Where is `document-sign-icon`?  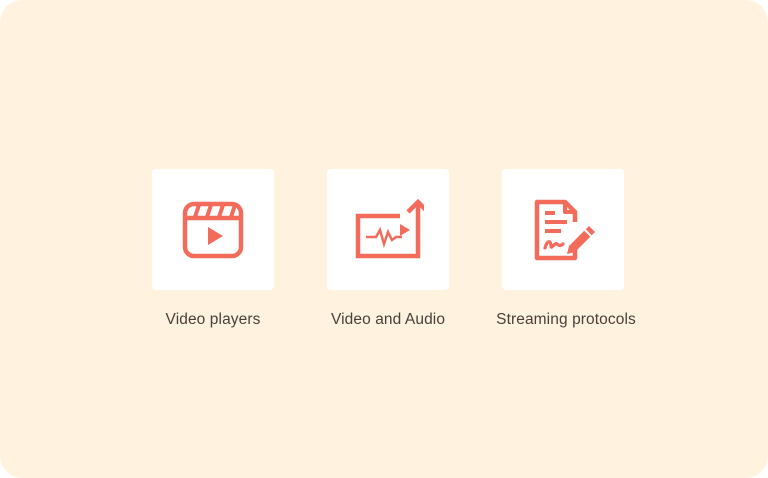
document-sign-icon is located at coordinates (564, 229).